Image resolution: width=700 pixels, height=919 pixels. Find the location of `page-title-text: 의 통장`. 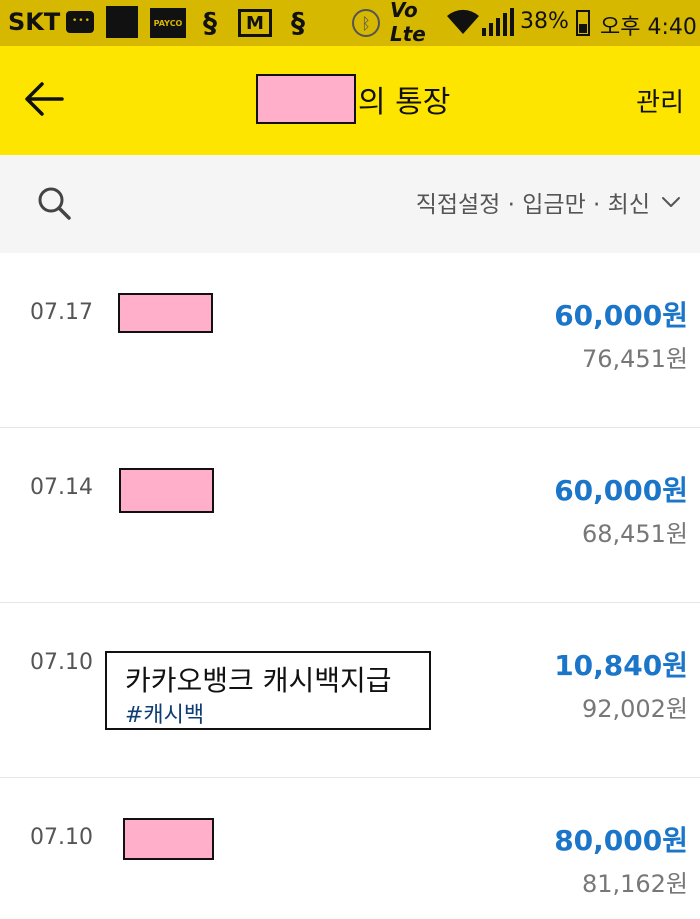

page-title-text: 의 통장 is located at coordinates (404, 102).